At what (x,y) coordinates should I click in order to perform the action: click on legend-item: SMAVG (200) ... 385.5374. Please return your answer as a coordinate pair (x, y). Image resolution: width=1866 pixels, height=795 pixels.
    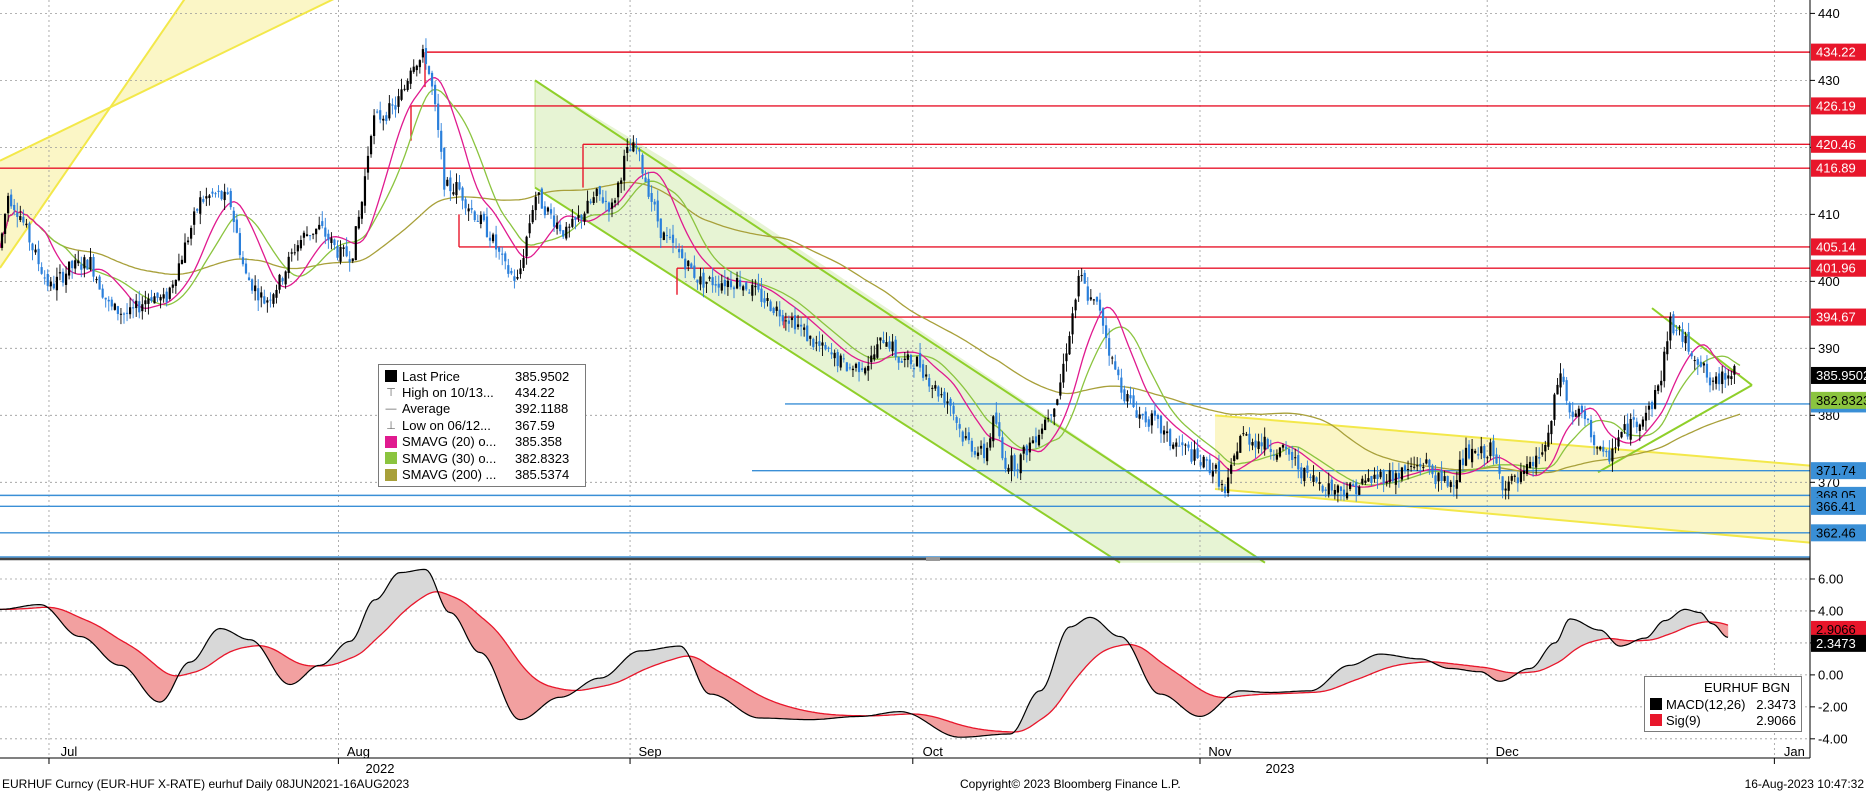
    Looking at the image, I should click on (483, 474).